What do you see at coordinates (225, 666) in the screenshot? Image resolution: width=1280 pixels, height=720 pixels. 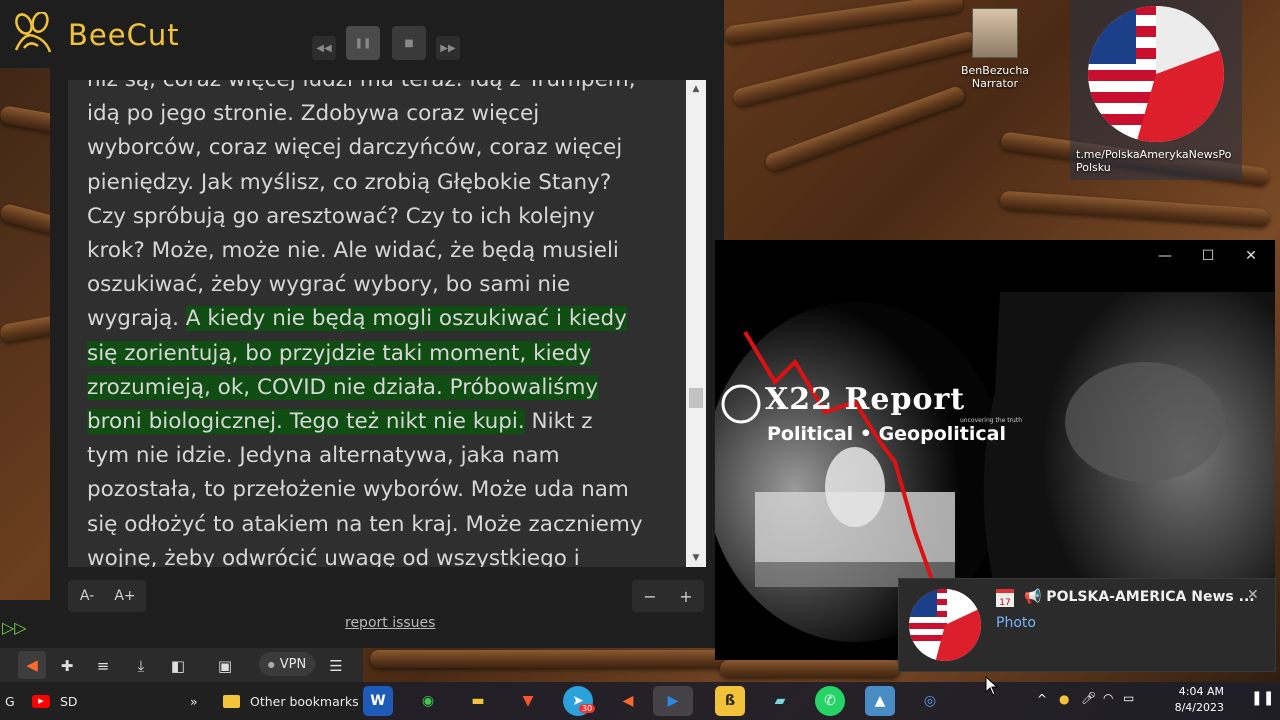 I see `wallet-icon: ▣` at bounding box center [225, 666].